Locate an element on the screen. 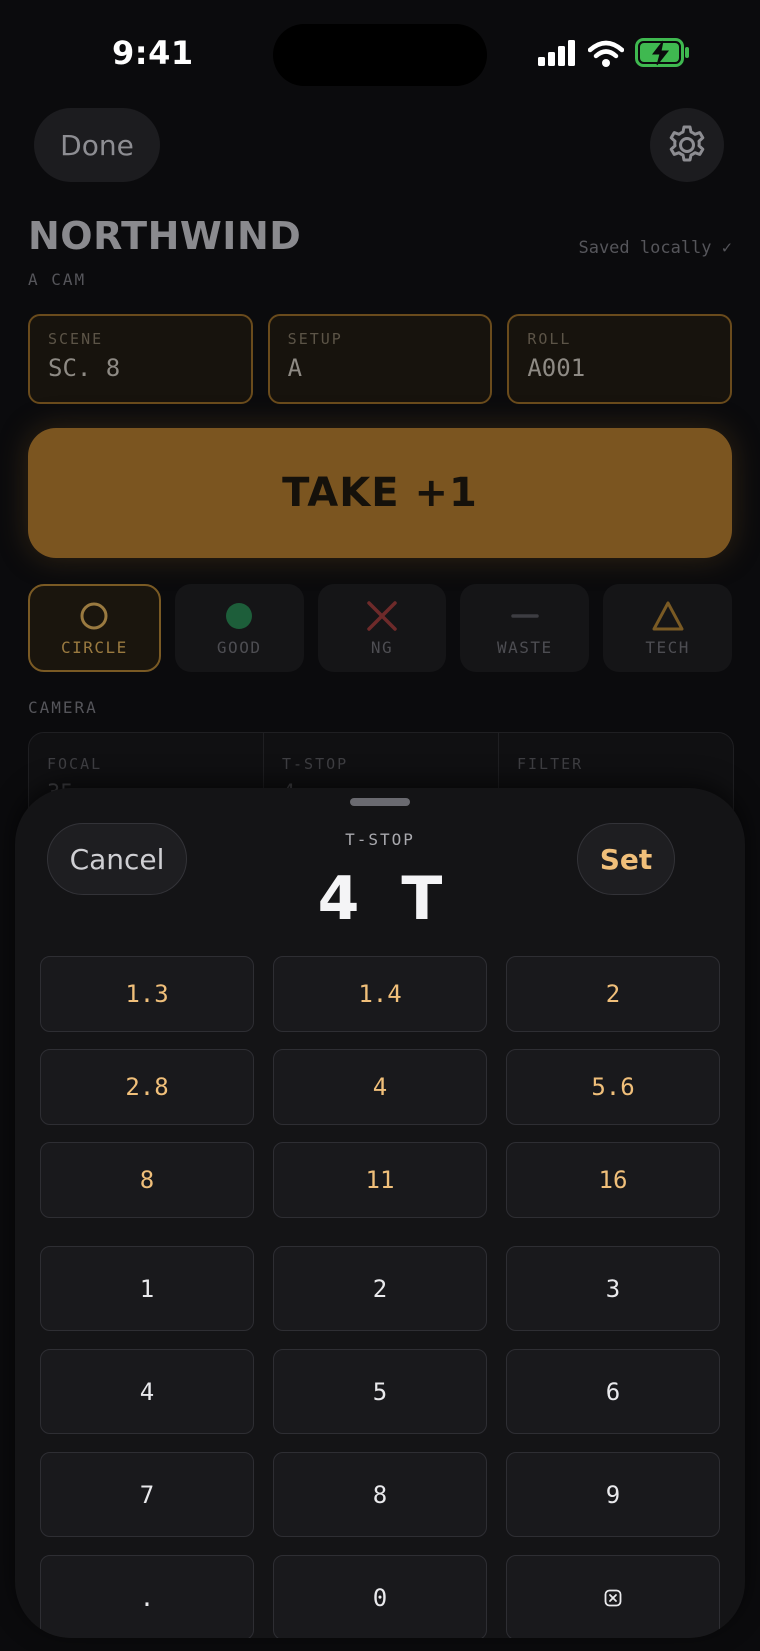 The height and width of the screenshot is (1651, 760). preset-button: 1.4 is located at coordinates (380, 994).